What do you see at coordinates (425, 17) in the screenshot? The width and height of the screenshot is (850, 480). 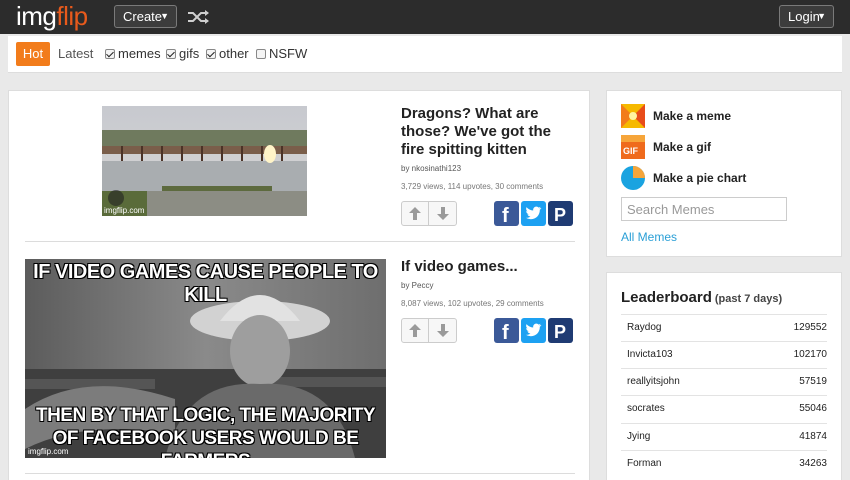 I see `top-navigation-bar: imgflip Create ▼ Login ▼` at bounding box center [425, 17].